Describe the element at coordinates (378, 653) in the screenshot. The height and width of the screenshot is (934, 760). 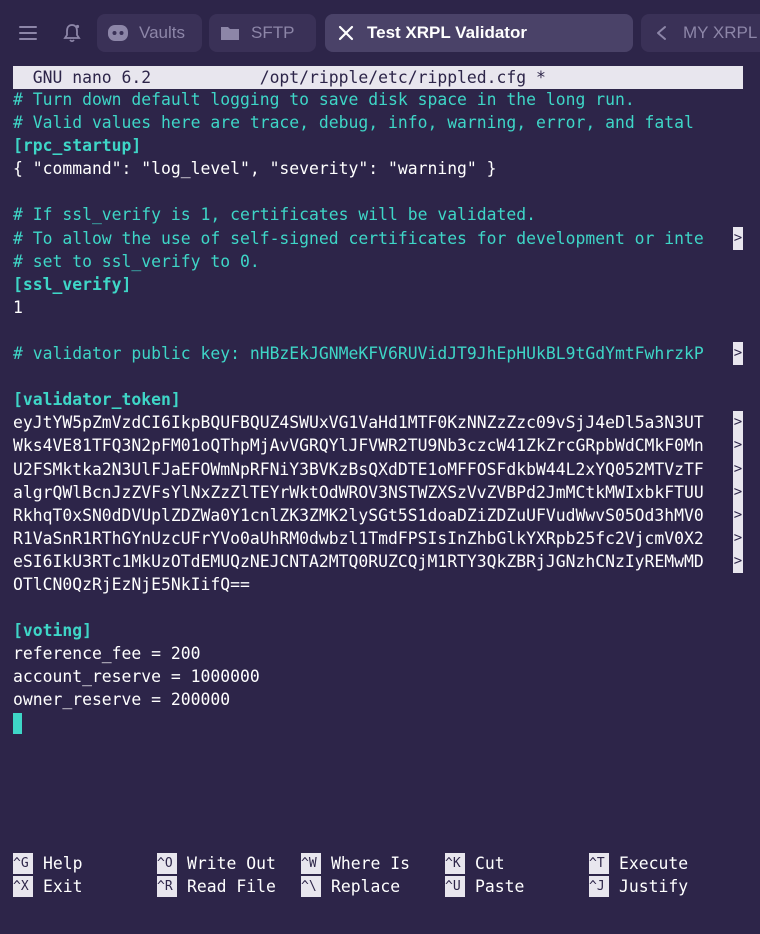
I see `editor-line: reference_fee = 200` at that location.